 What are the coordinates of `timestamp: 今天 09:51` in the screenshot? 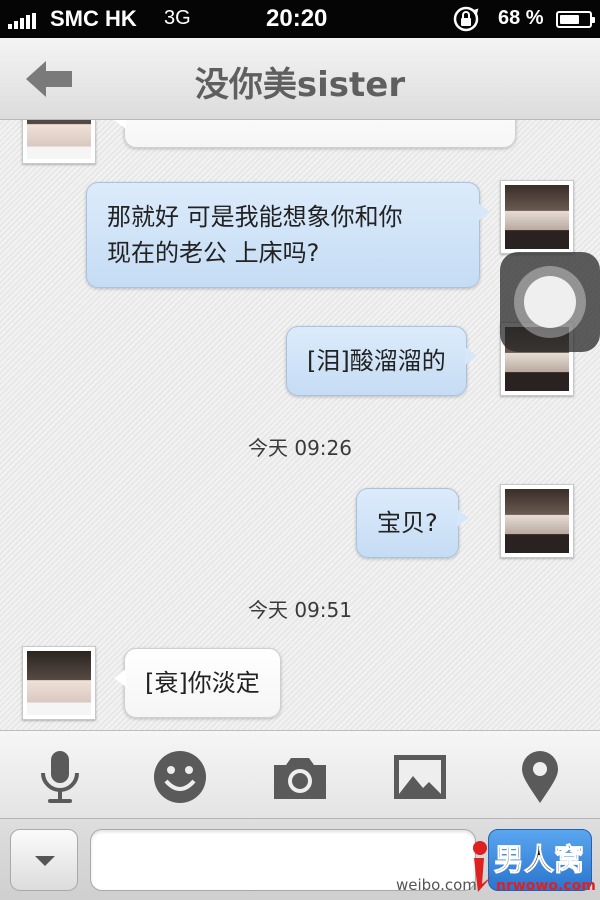 It's located at (300, 610).